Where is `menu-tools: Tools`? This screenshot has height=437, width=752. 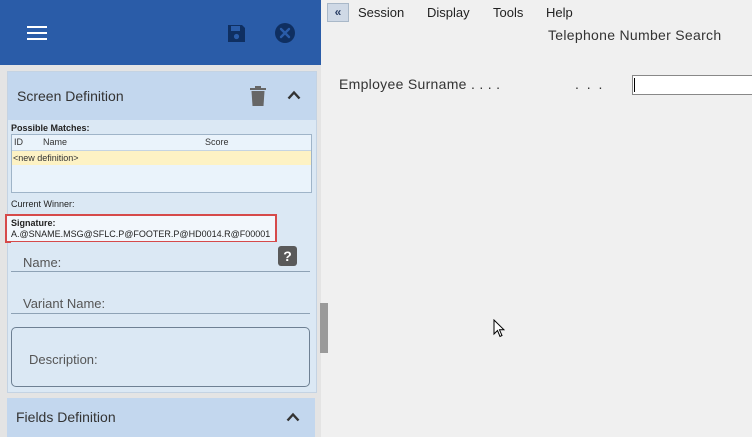
menu-tools: Tools is located at coordinates (508, 12).